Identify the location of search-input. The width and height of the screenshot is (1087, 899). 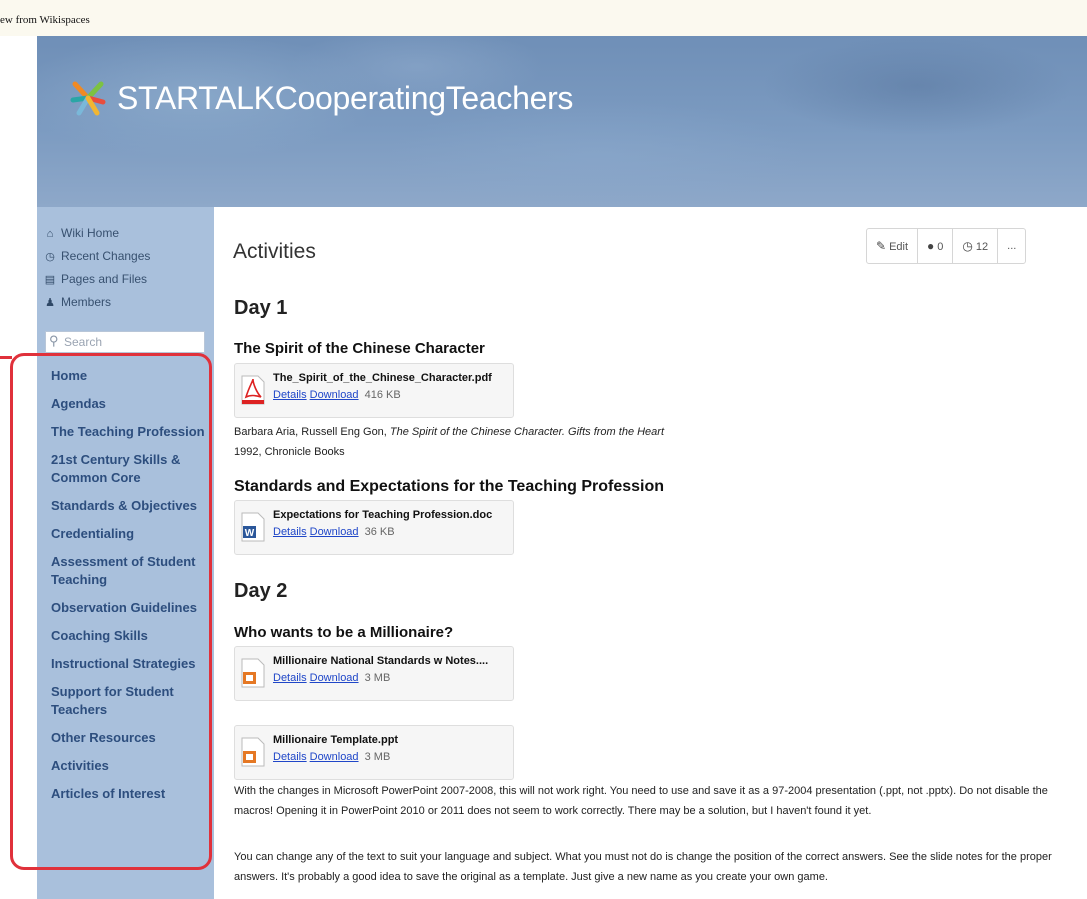
(131, 342).